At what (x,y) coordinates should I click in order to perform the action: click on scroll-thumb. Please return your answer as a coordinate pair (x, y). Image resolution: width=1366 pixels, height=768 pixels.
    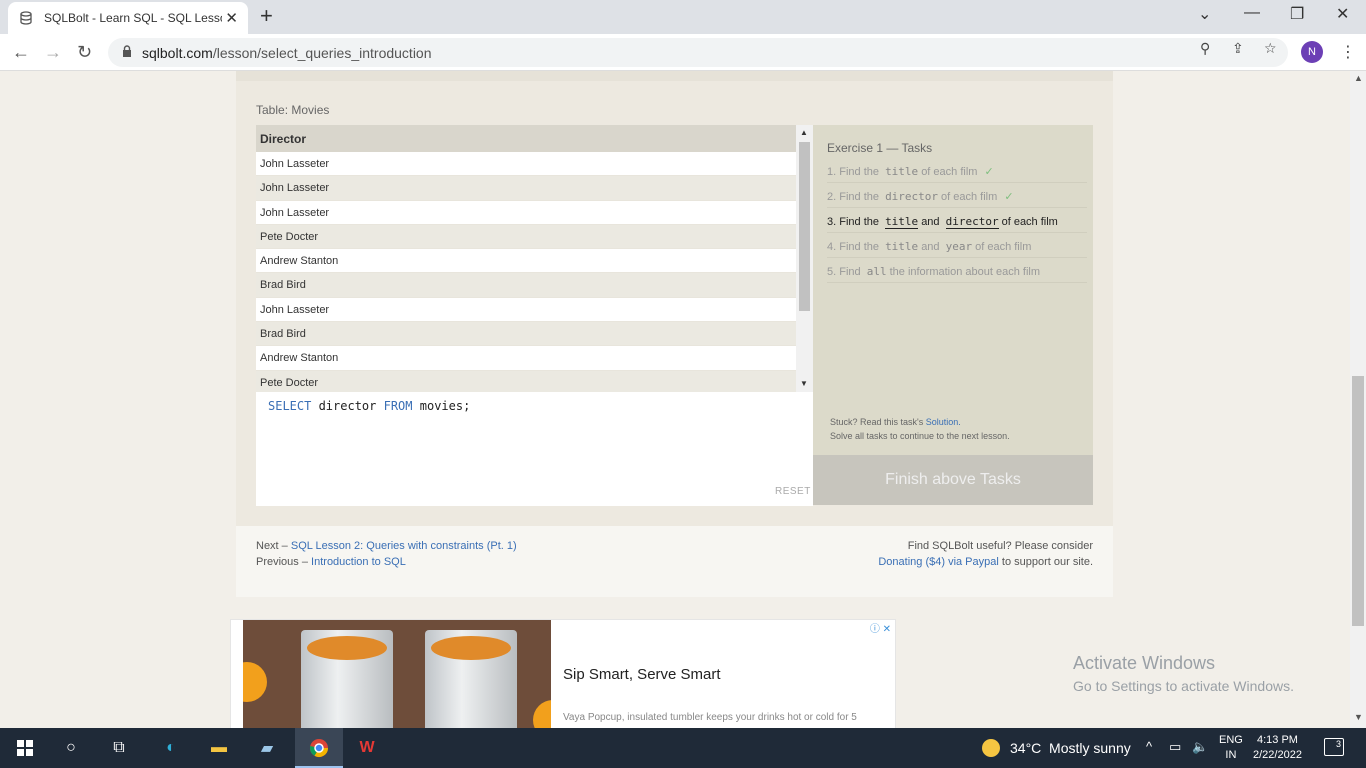
    Looking at the image, I should click on (804, 226).